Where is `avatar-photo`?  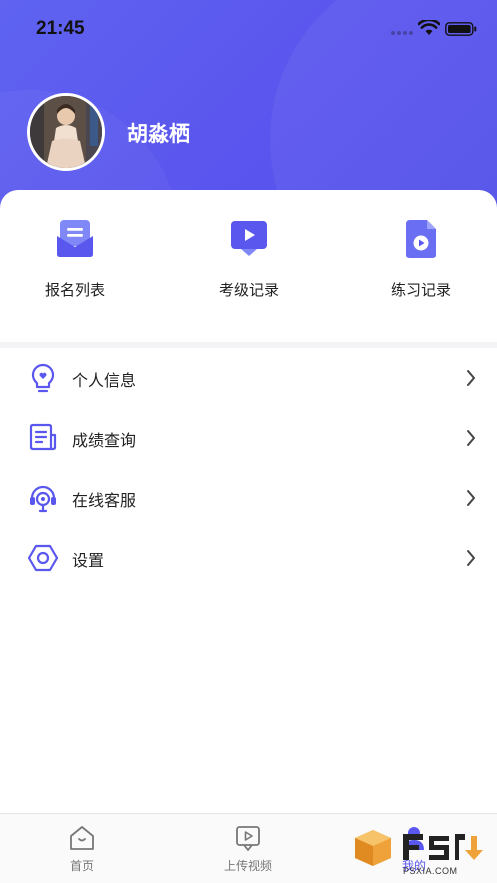 avatar-photo is located at coordinates (66, 132).